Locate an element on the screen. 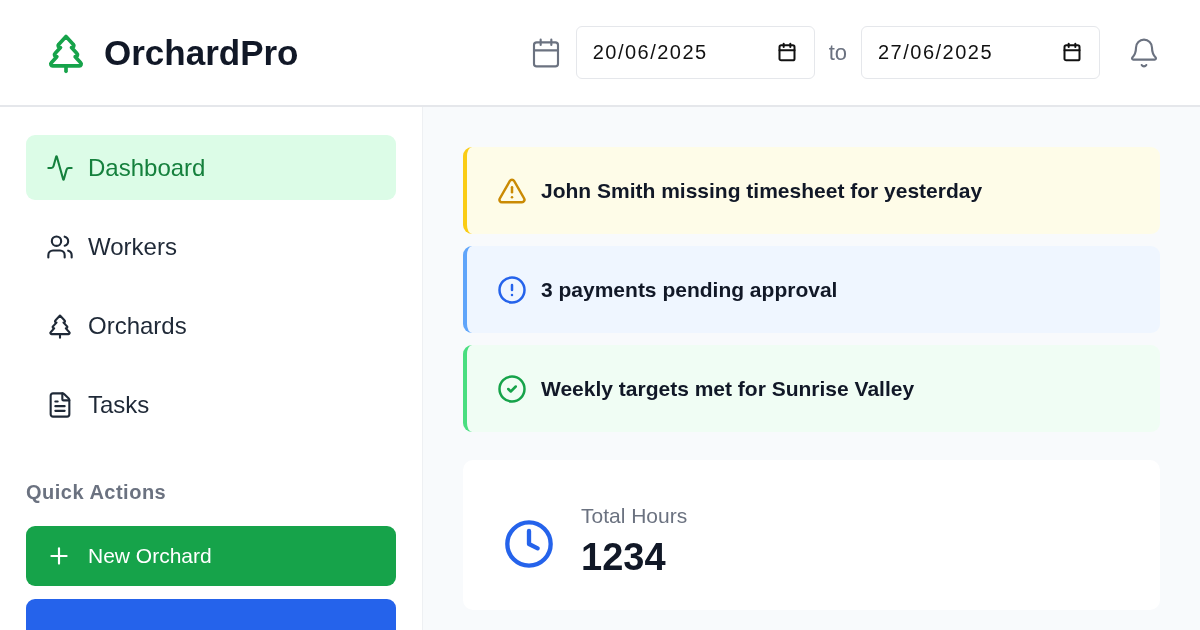  brand-name: OrchardPro is located at coordinates (201, 52).